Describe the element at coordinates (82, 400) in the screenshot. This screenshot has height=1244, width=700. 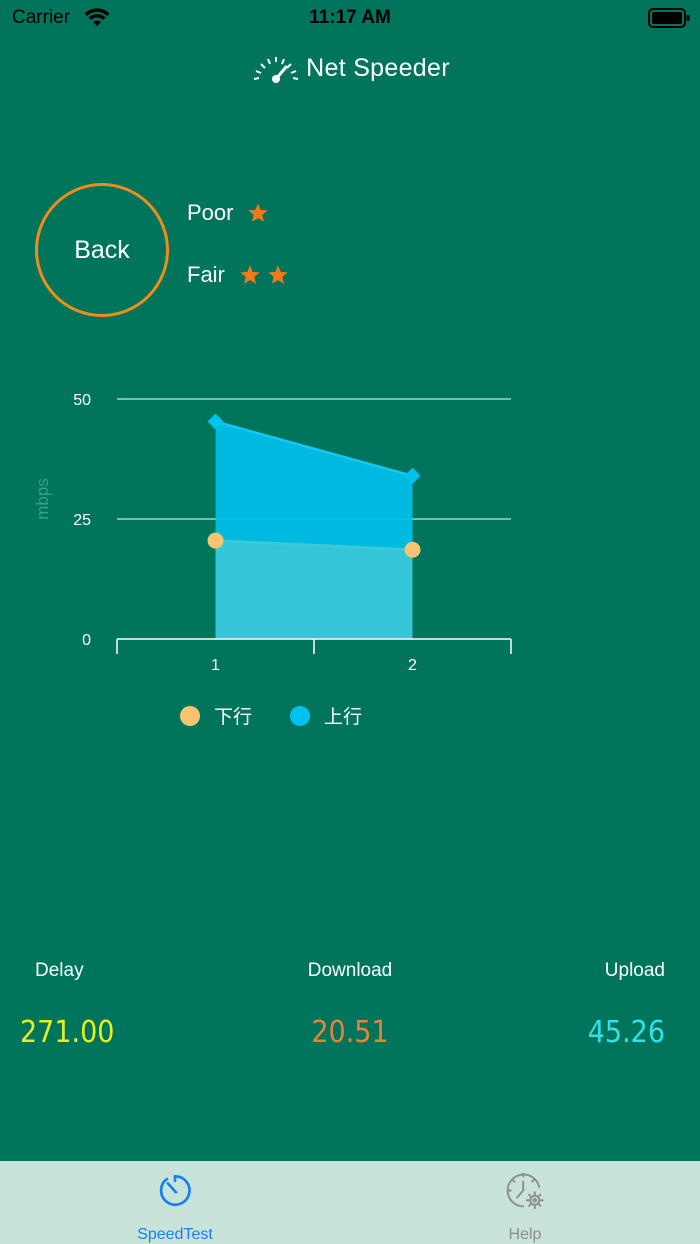
I see `y-tick-label: 50` at that location.